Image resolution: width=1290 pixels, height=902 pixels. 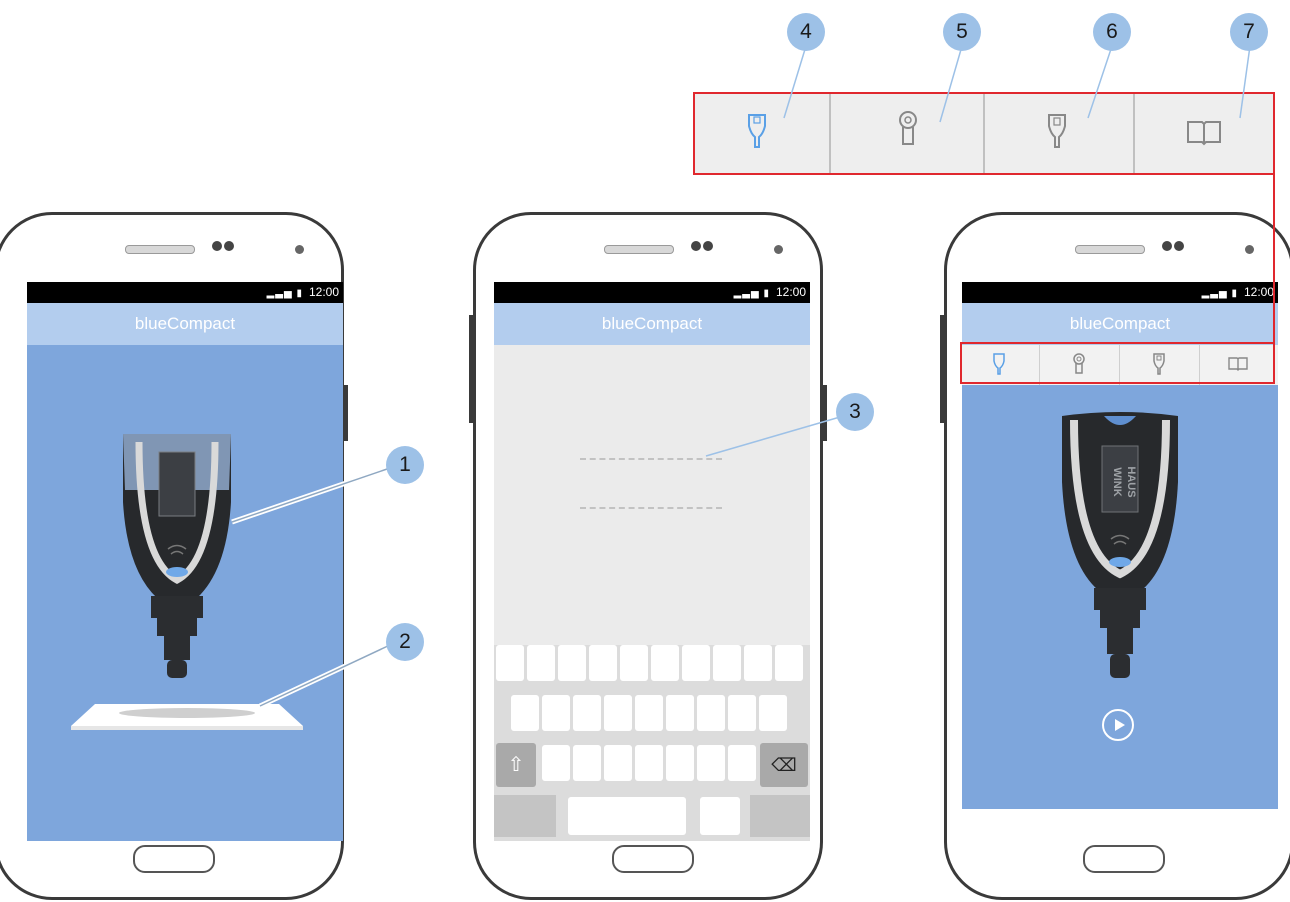 What do you see at coordinates (1112, 32) in the screenshot?
I see `callout-6: 6` at bounding box center [1112, 32].